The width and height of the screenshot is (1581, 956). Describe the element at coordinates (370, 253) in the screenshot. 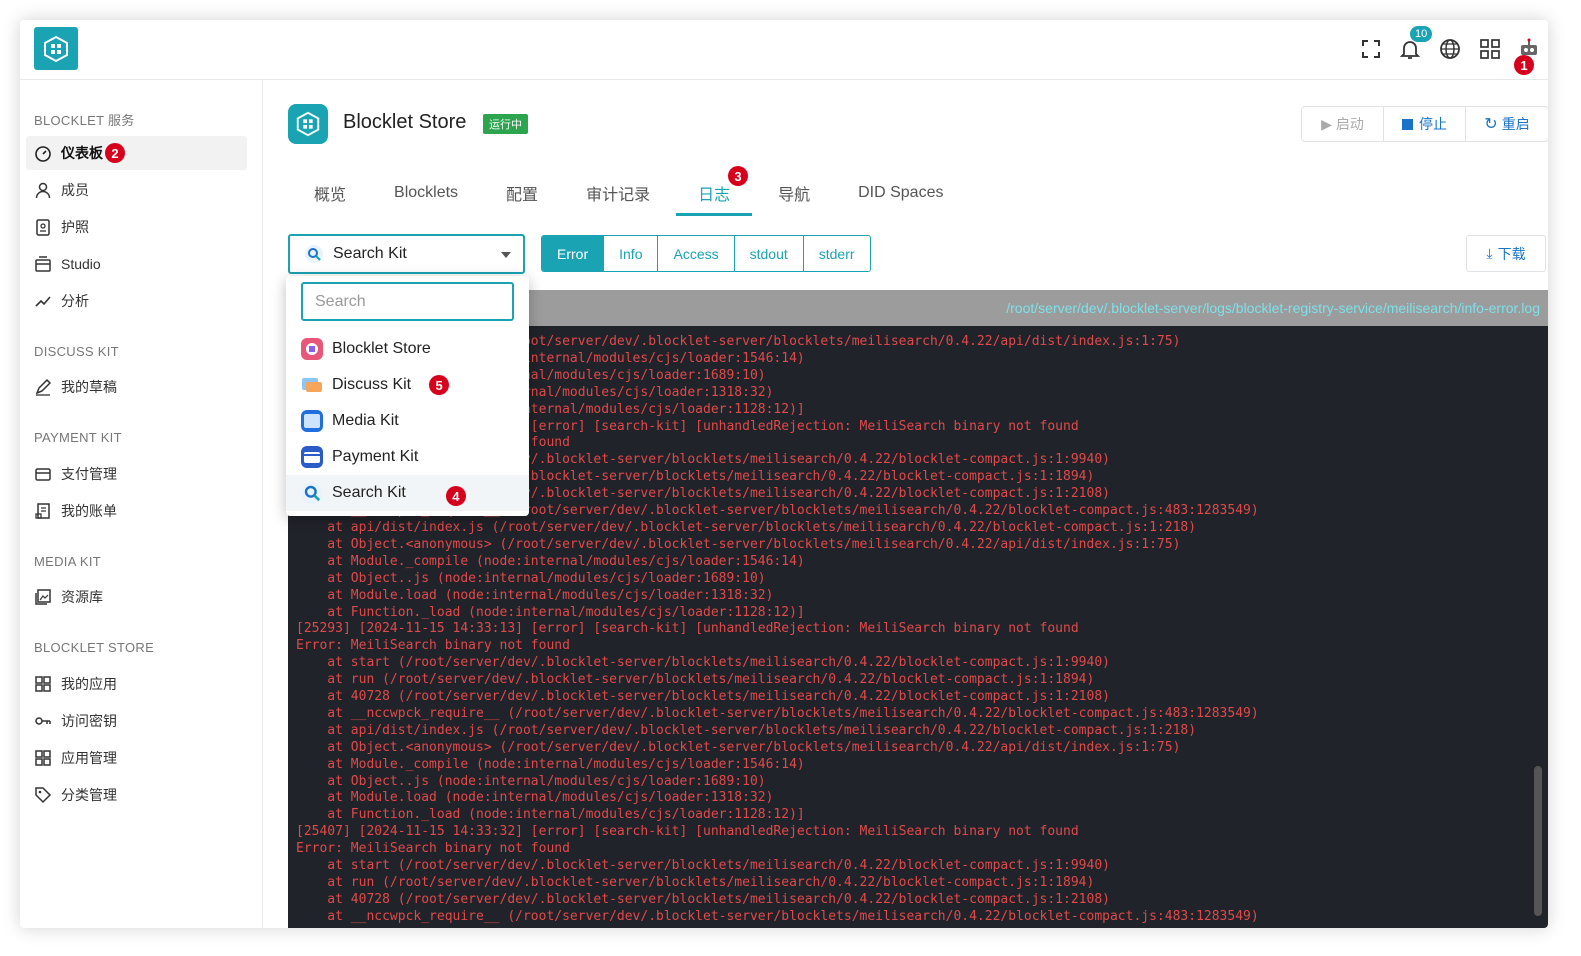

I see `log-source-value: Search Kit` at that location.